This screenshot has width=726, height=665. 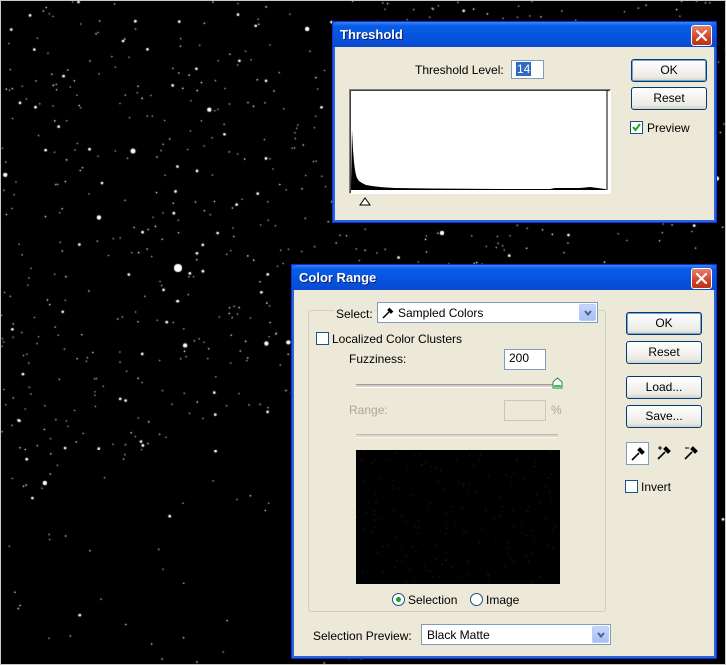 What do you see at coordinates (322, 338) in the screenshot?
I see `localized-color-clusters-checkbox` at bounding box center [322, 338].